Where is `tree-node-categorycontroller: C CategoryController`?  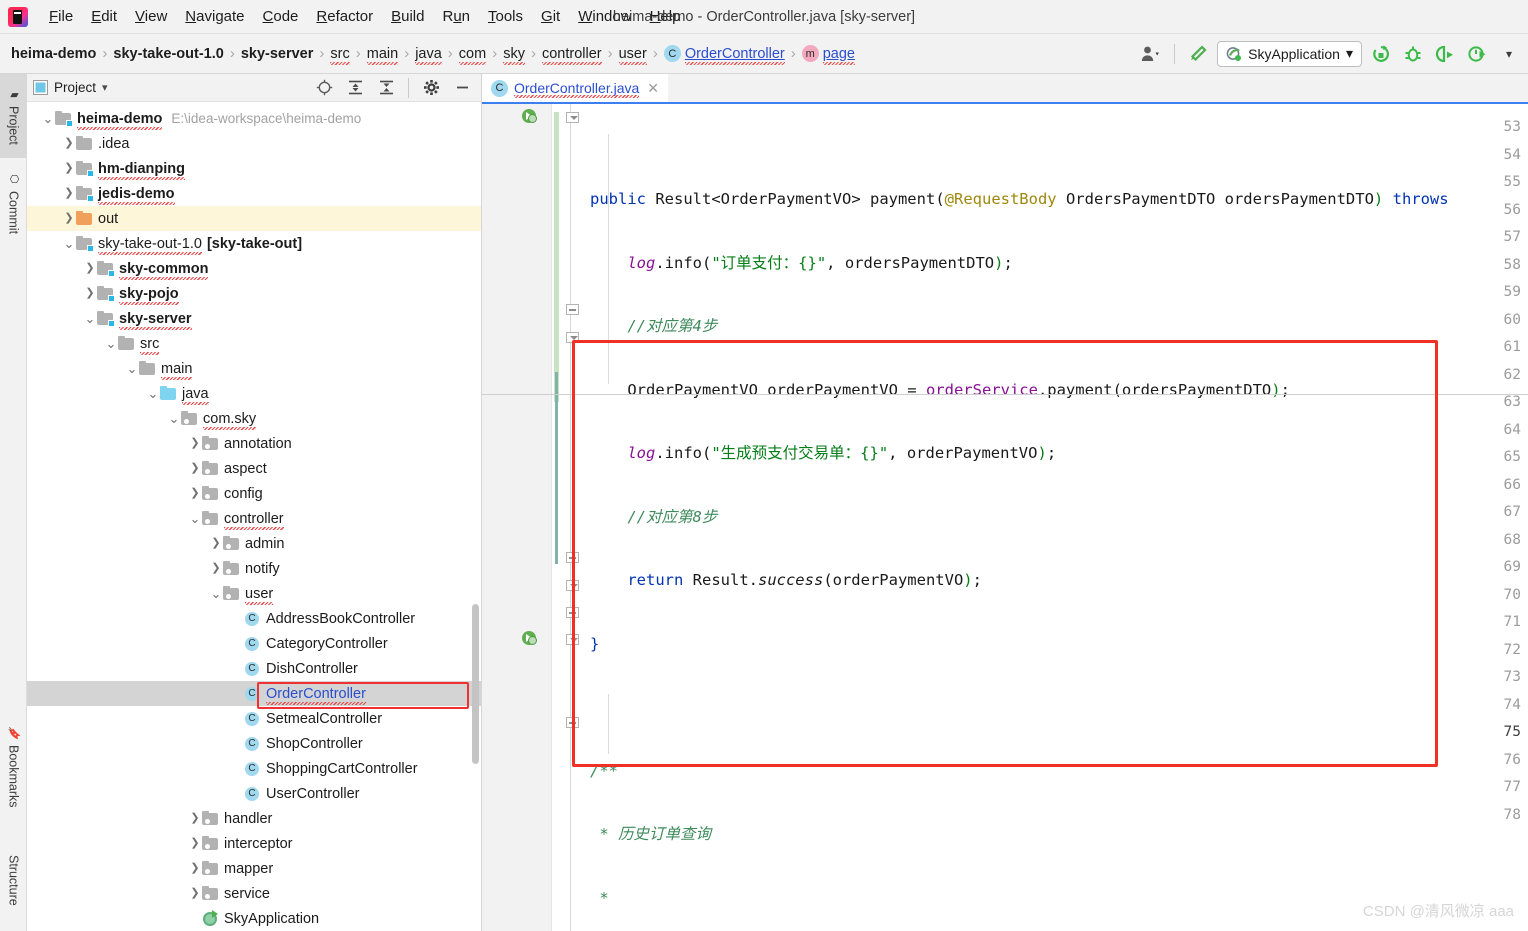 tree-node-categorycontroller: C CategoryController is located at coordinates (254, 643).